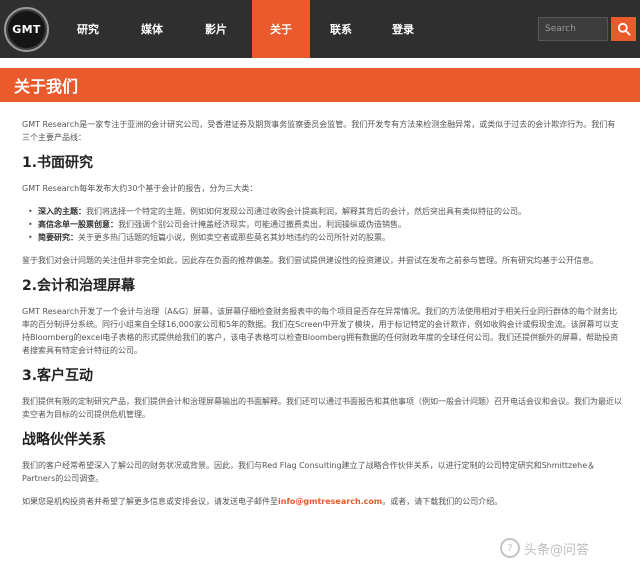 This screenshot has height=566, width=640. I want to click on top-navbar: GMT 研究 媒体 影片 关于 联系 登录, so click(320, 29).